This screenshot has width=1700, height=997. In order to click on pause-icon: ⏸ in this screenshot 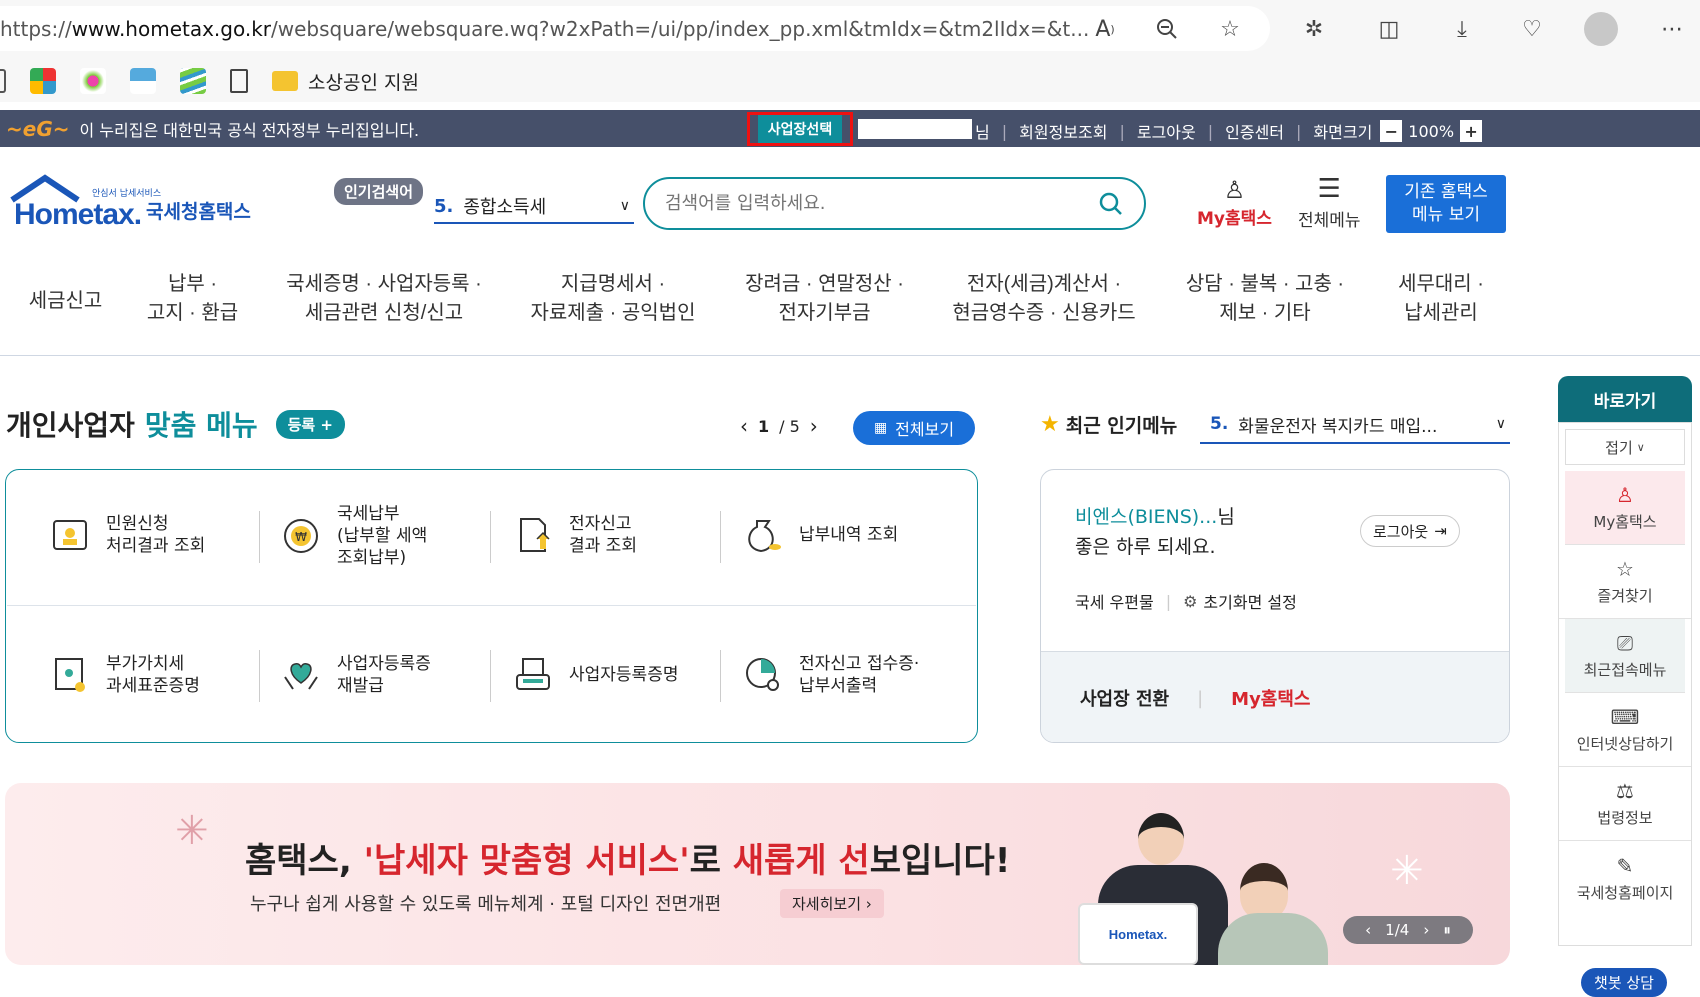, I will do `click(1447, 930)`.